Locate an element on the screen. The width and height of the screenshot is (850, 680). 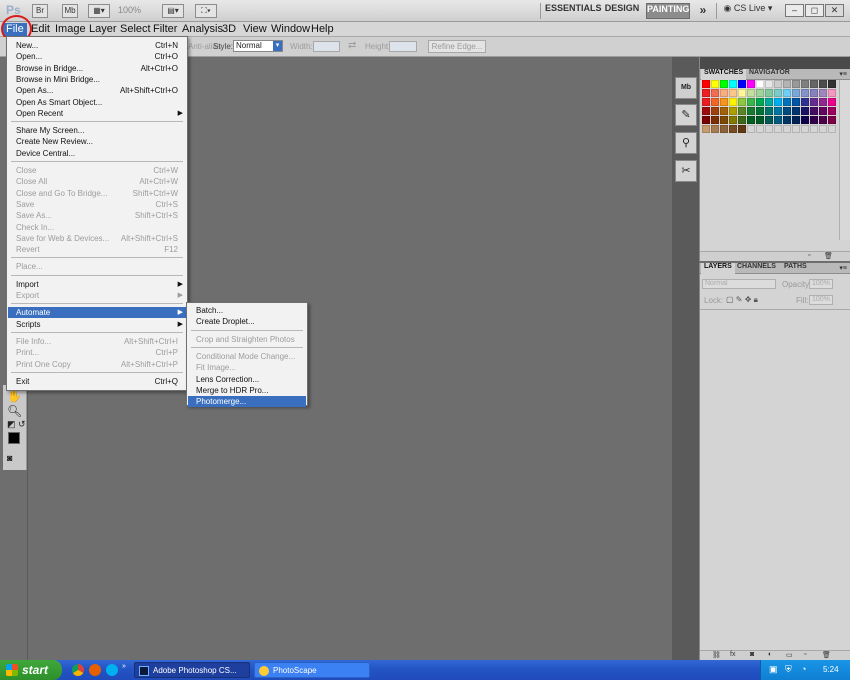
volume-icon: ◔ is located at coordinates (803, 669).